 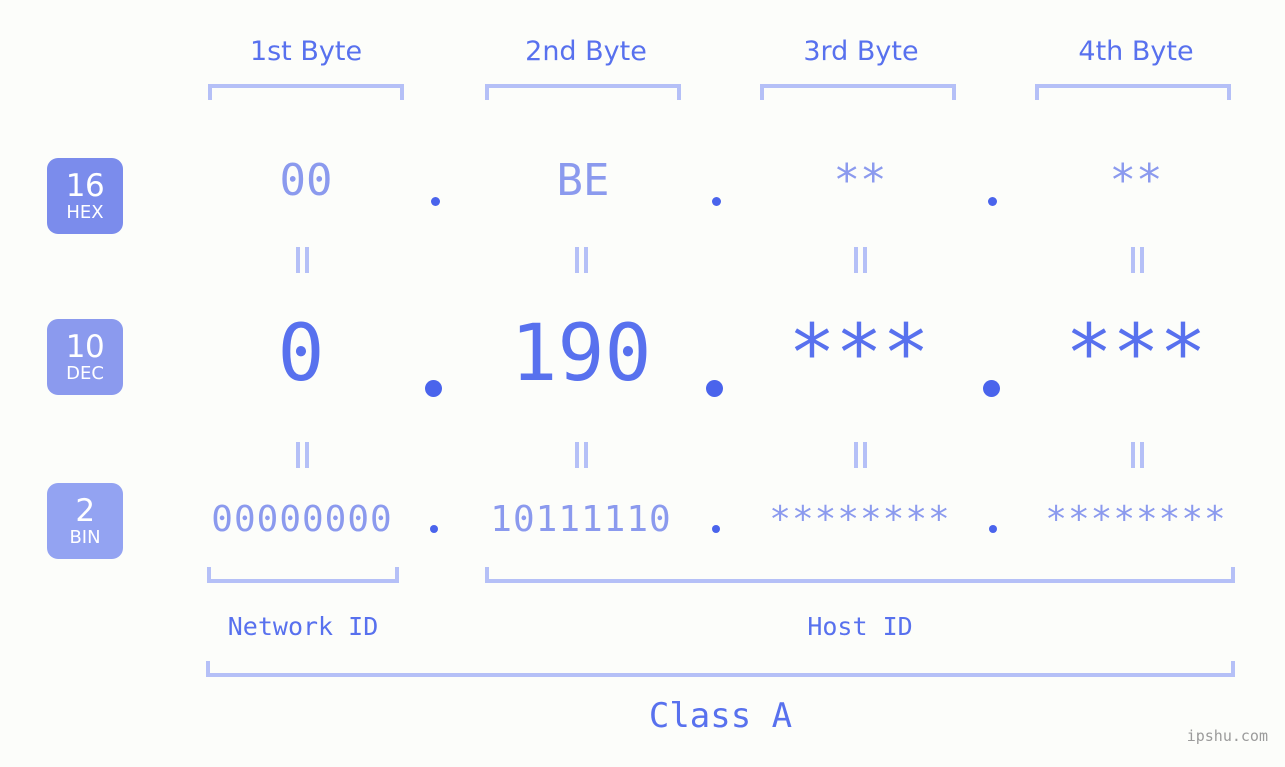 I want to click on network-id-label: Network ID, so click(x=303, y=626).